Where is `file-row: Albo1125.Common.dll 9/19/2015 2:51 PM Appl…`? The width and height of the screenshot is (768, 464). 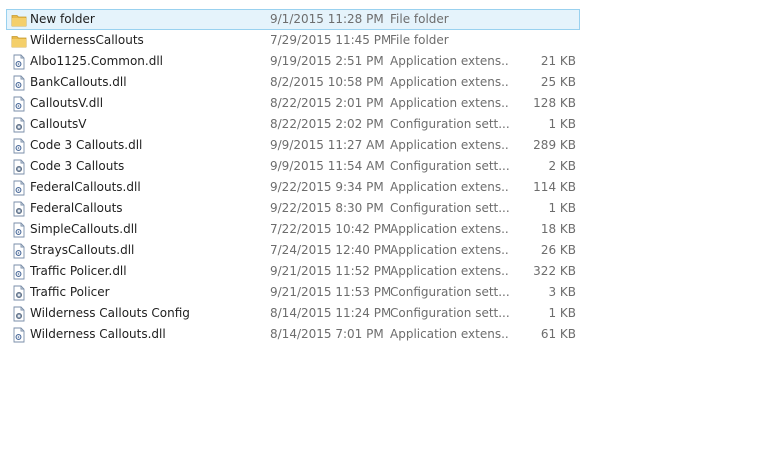
file-row: Albo1125.Common.dll 9/19/2015 2:51 PM Appl… is located at coordinates (293, 61).